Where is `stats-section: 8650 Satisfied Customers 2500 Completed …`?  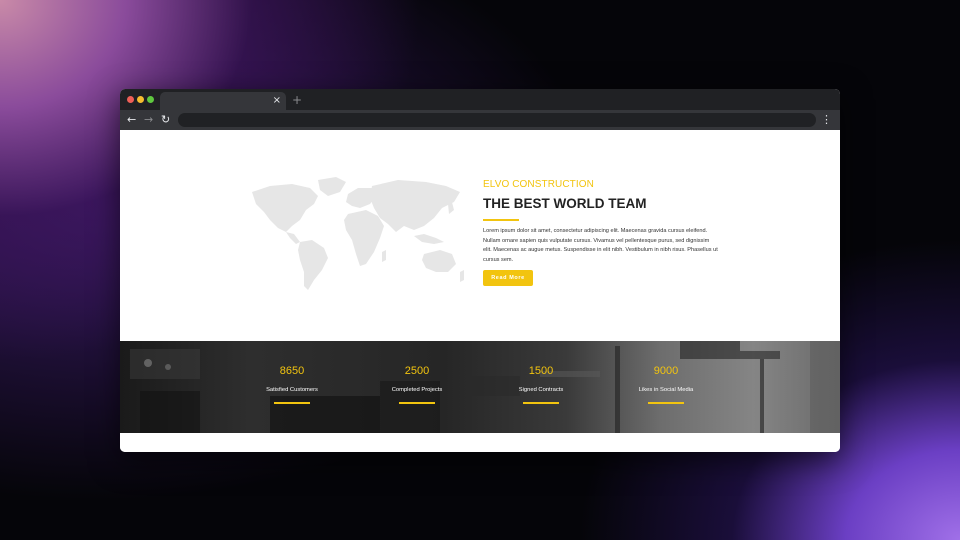 stats-section: 8650 Satisfied Customers 2500 Completed … is located at coordinates (480, 387).